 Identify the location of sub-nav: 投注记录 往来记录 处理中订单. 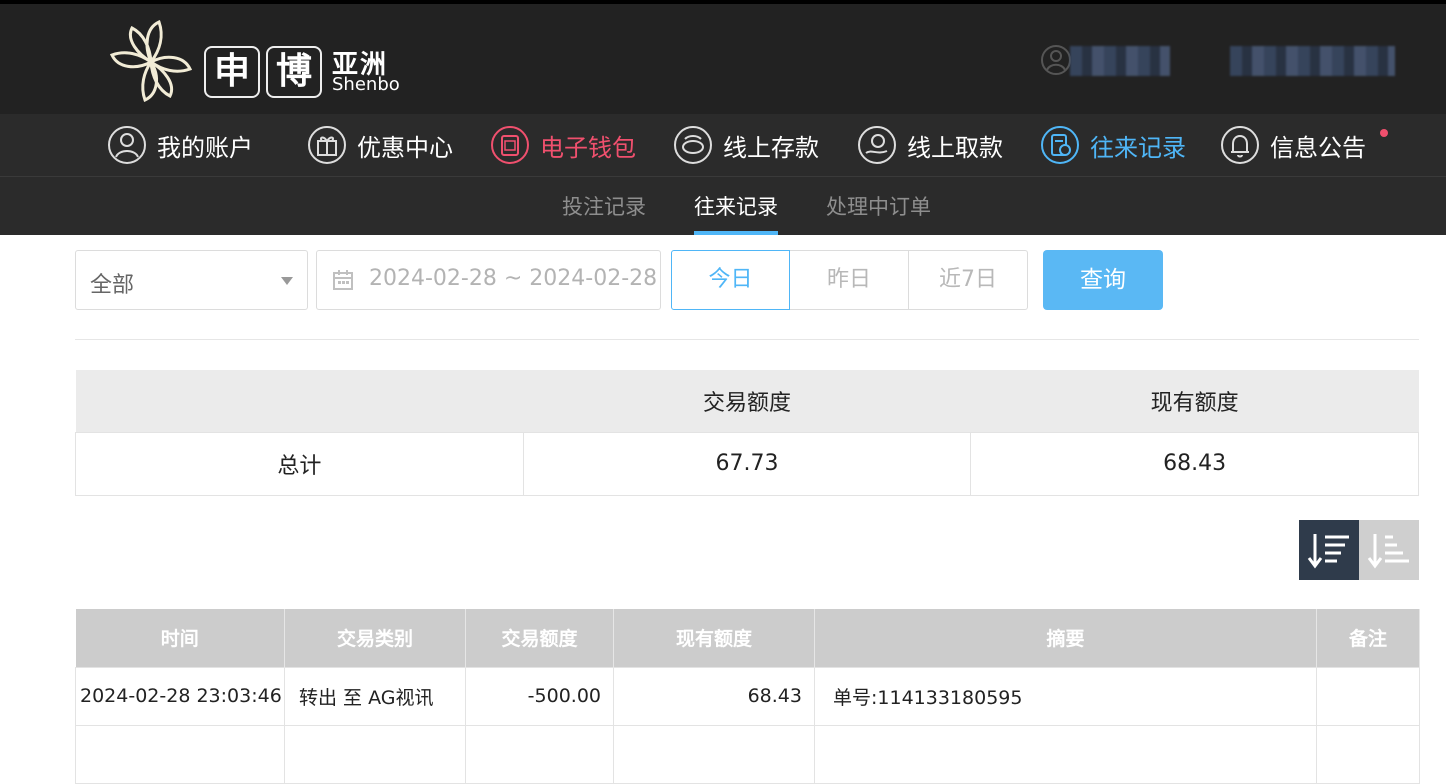
(723, 205).